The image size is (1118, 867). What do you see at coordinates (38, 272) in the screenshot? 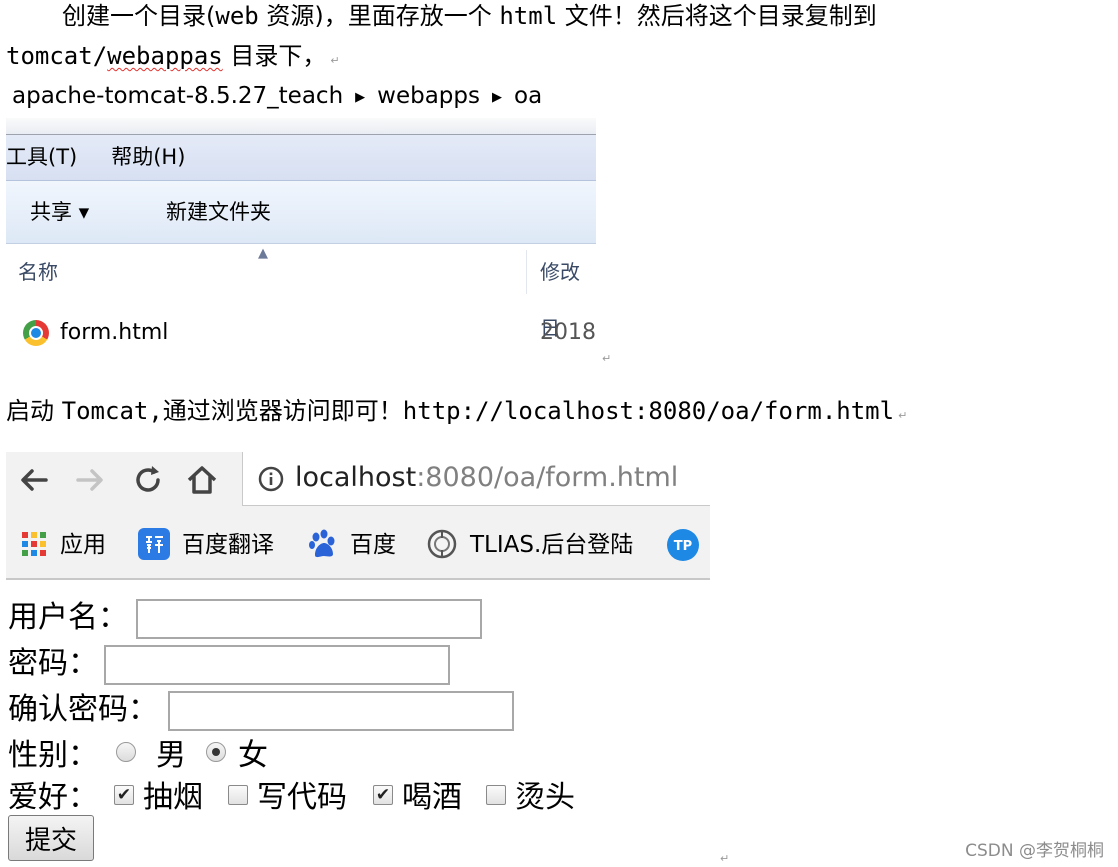
I see `column-name: 名称` at bounding box center [38, 272].